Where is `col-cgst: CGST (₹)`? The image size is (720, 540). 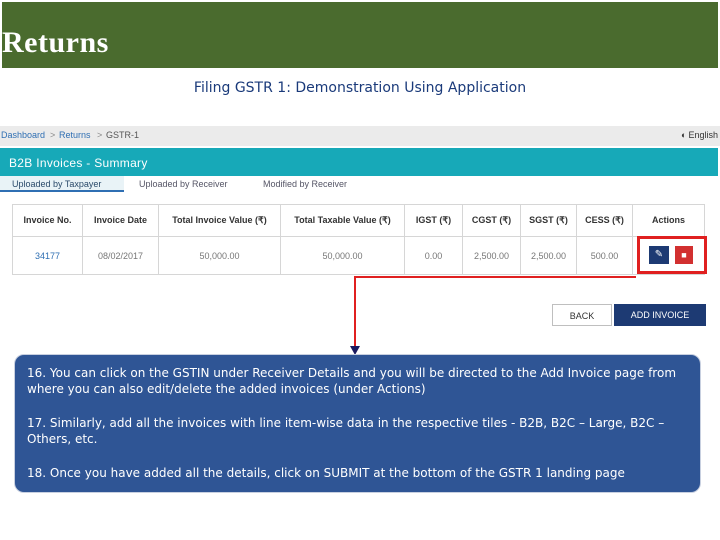
col-cgst: CGST (₹) is located at coordinates (491, 220).